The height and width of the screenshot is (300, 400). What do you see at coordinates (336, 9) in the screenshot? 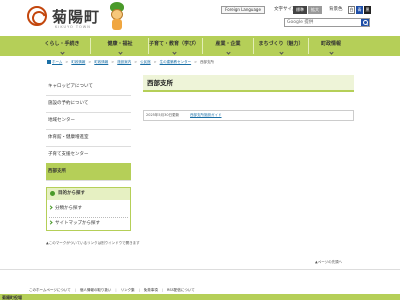
I see `bgcolor-label: 背景色` at bounding box center [336, 9].